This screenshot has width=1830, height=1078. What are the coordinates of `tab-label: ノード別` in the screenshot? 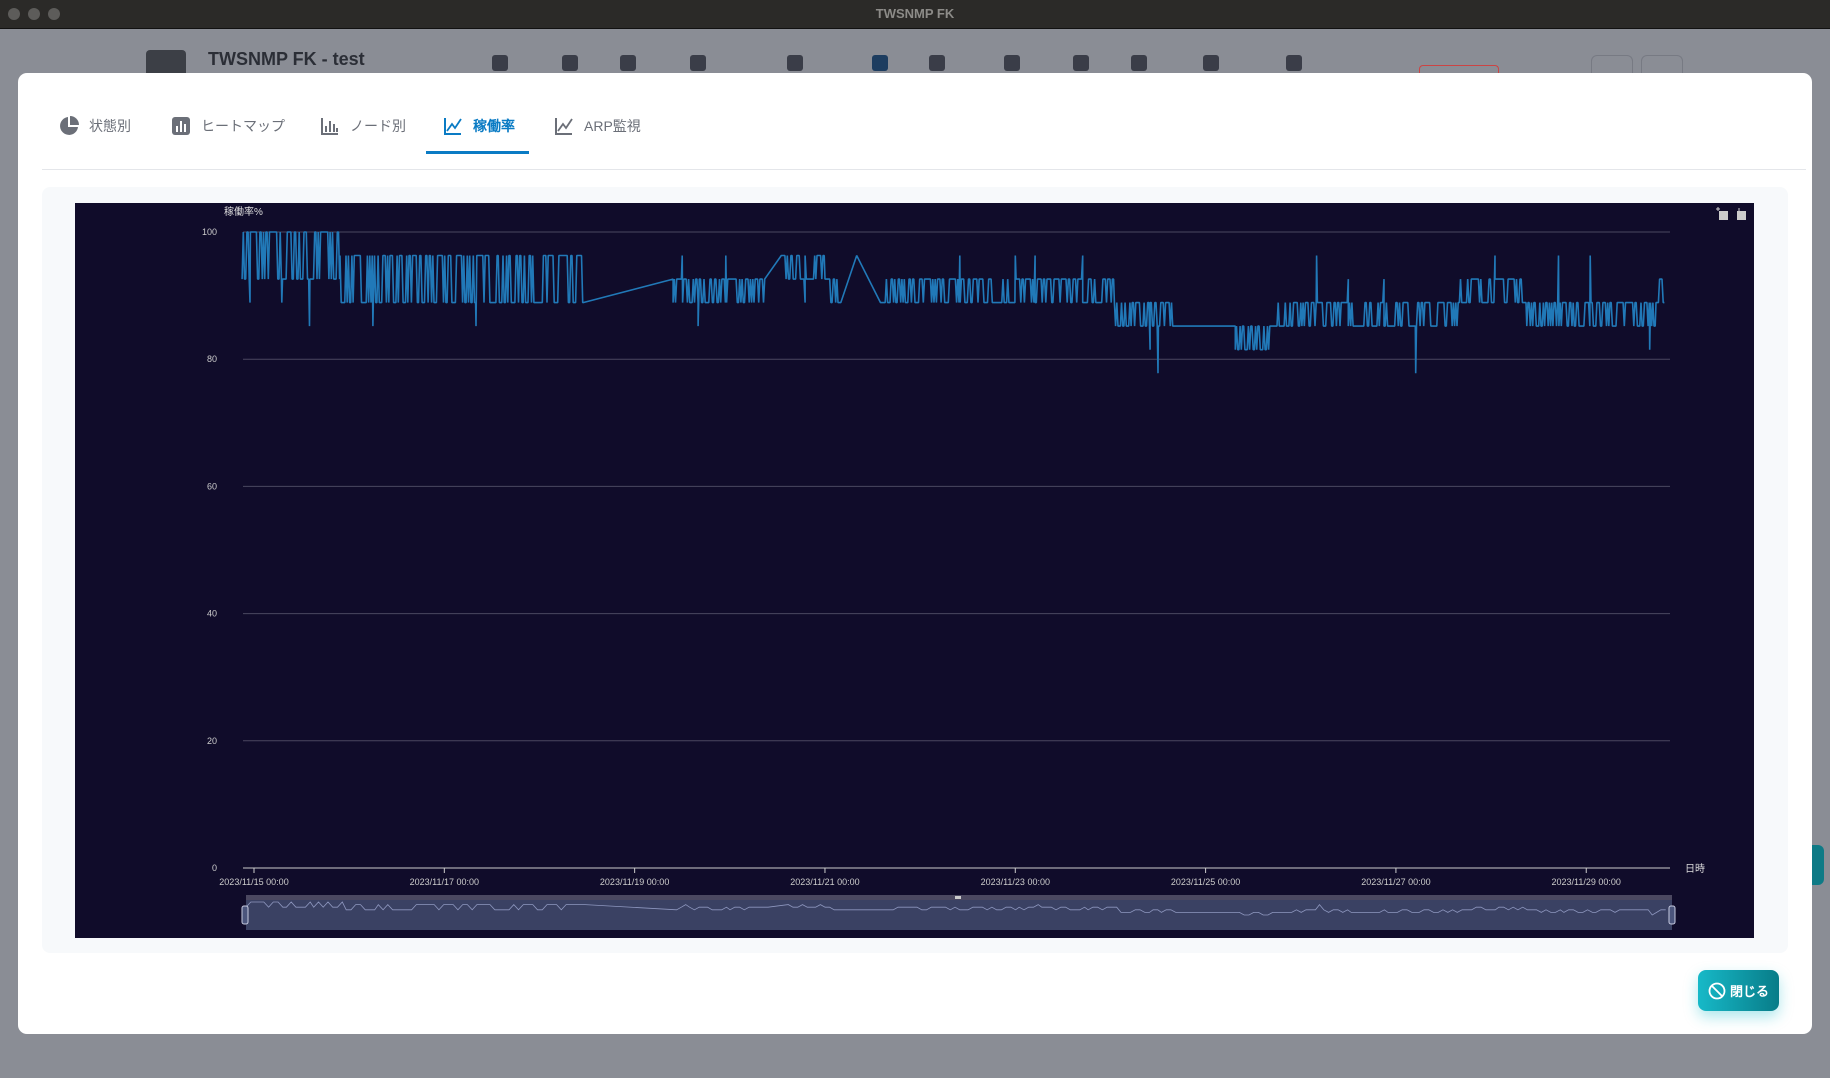 It's located at (378, 126).